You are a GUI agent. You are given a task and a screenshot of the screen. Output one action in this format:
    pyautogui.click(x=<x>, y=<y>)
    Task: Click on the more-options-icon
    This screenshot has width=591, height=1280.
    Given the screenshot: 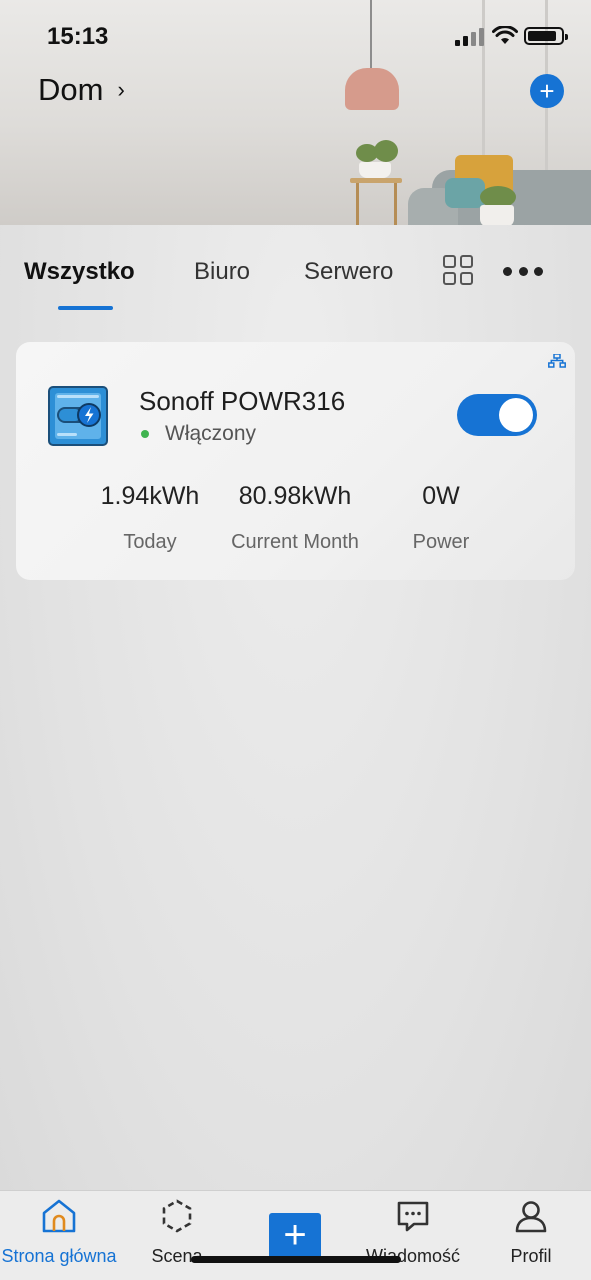 What is the action you would take?
    pyautogui.click(x=523, y=272)
    